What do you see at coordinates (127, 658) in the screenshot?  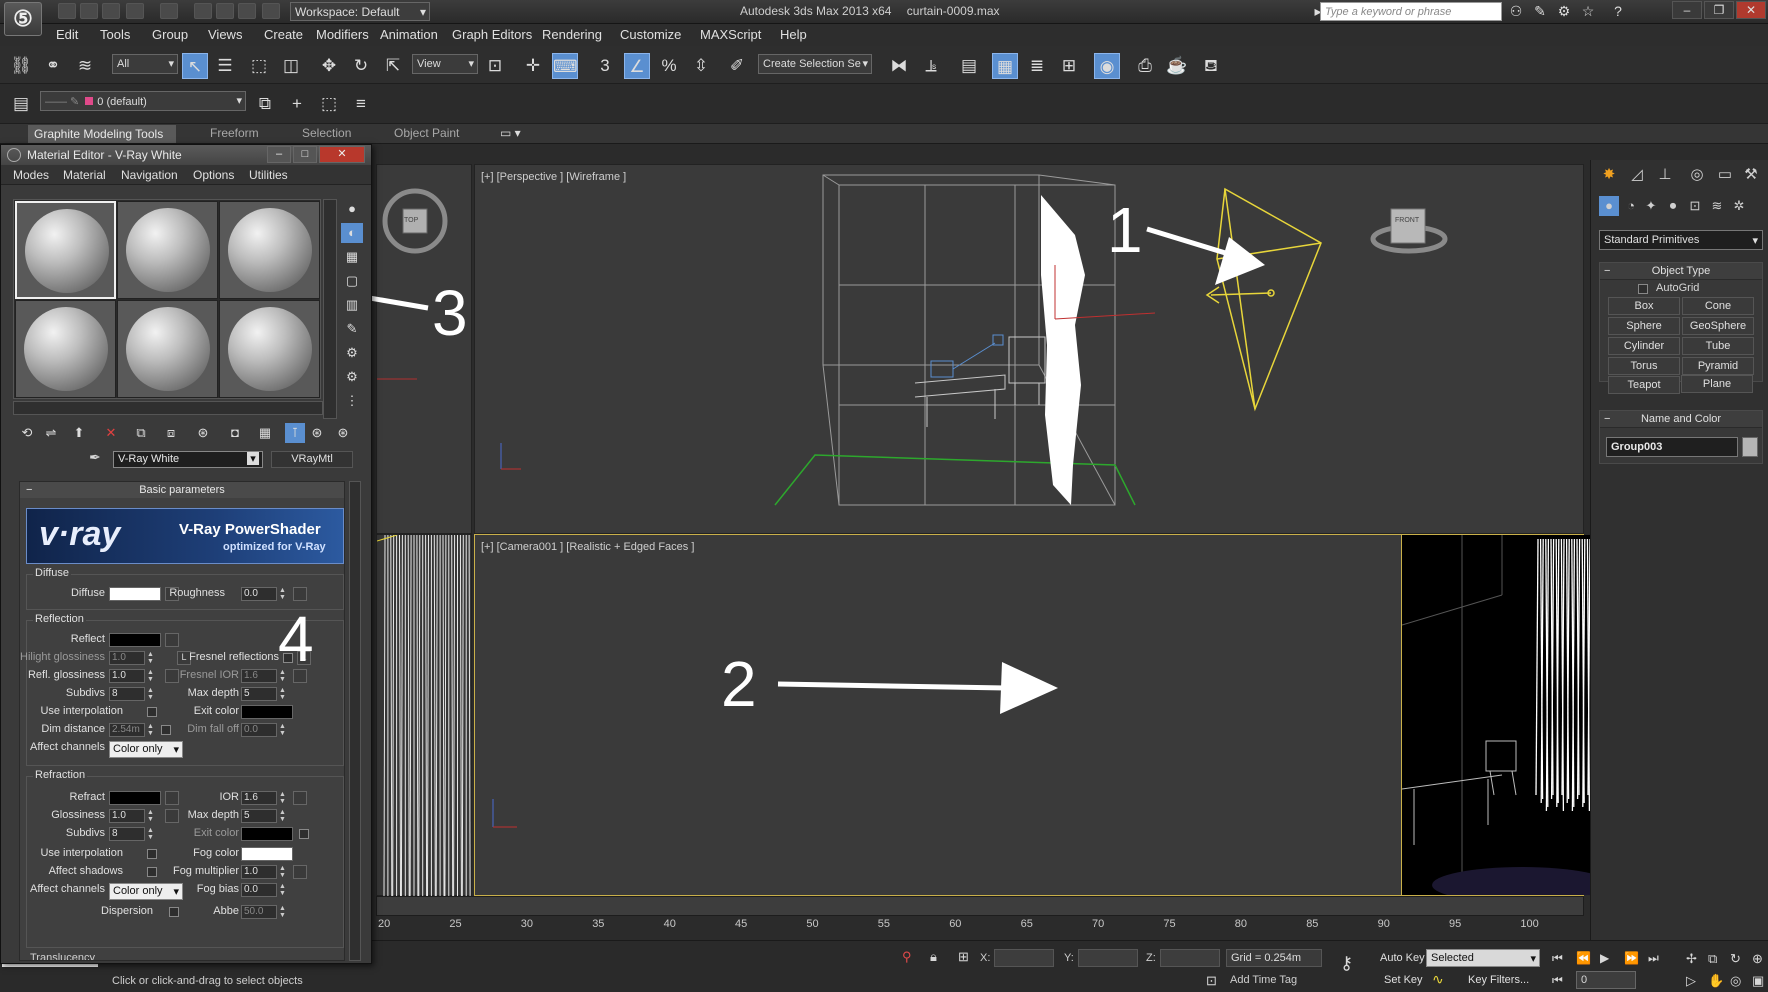 I see `hilight-glossiness-input: 1.0` at bounding box center [127, 658].